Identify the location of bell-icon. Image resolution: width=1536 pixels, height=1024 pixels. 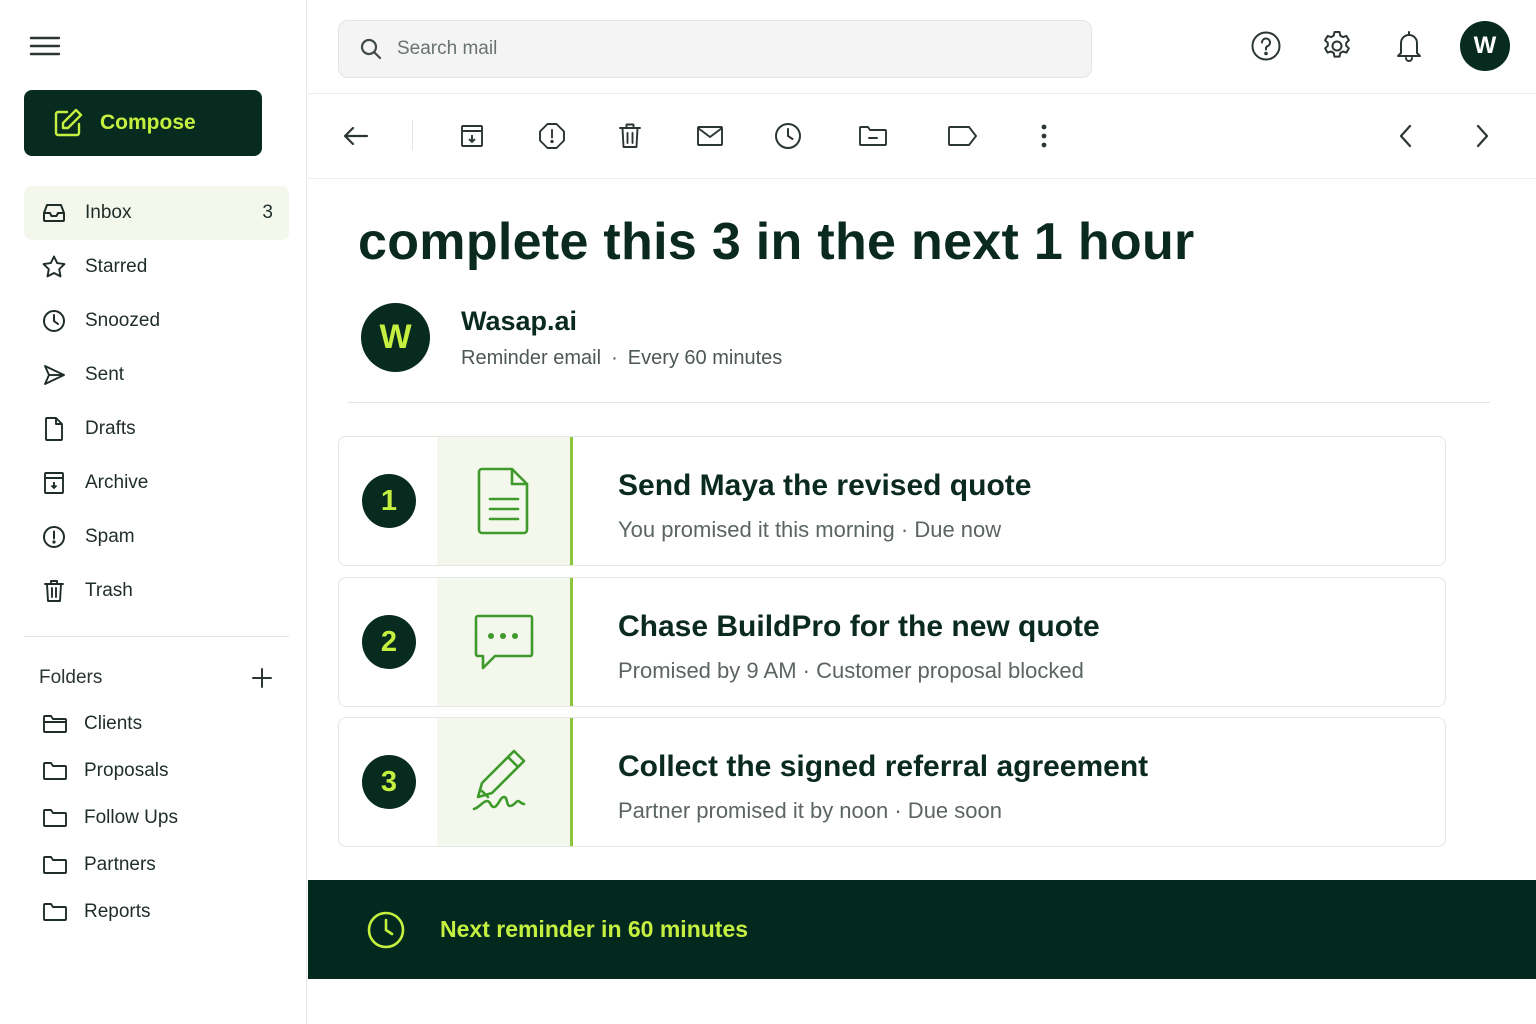
(1409, 46).